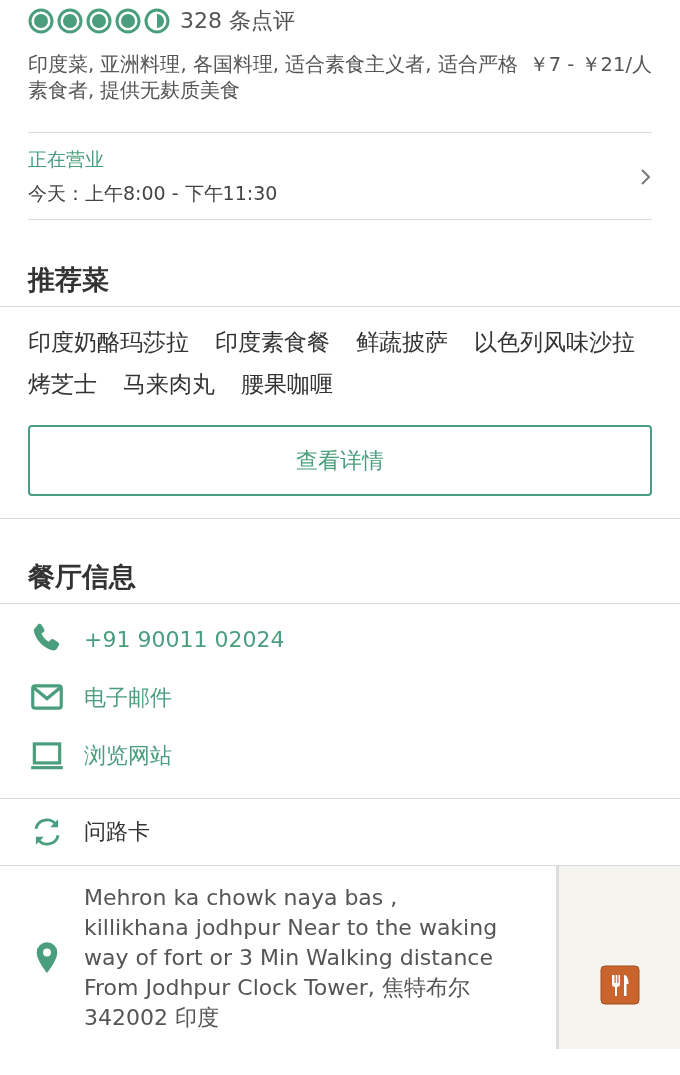  What do you see at coordinates (340, 755) in the screenshot?
I see `website-link: 浏览网站` at bounding box center [340, 755].